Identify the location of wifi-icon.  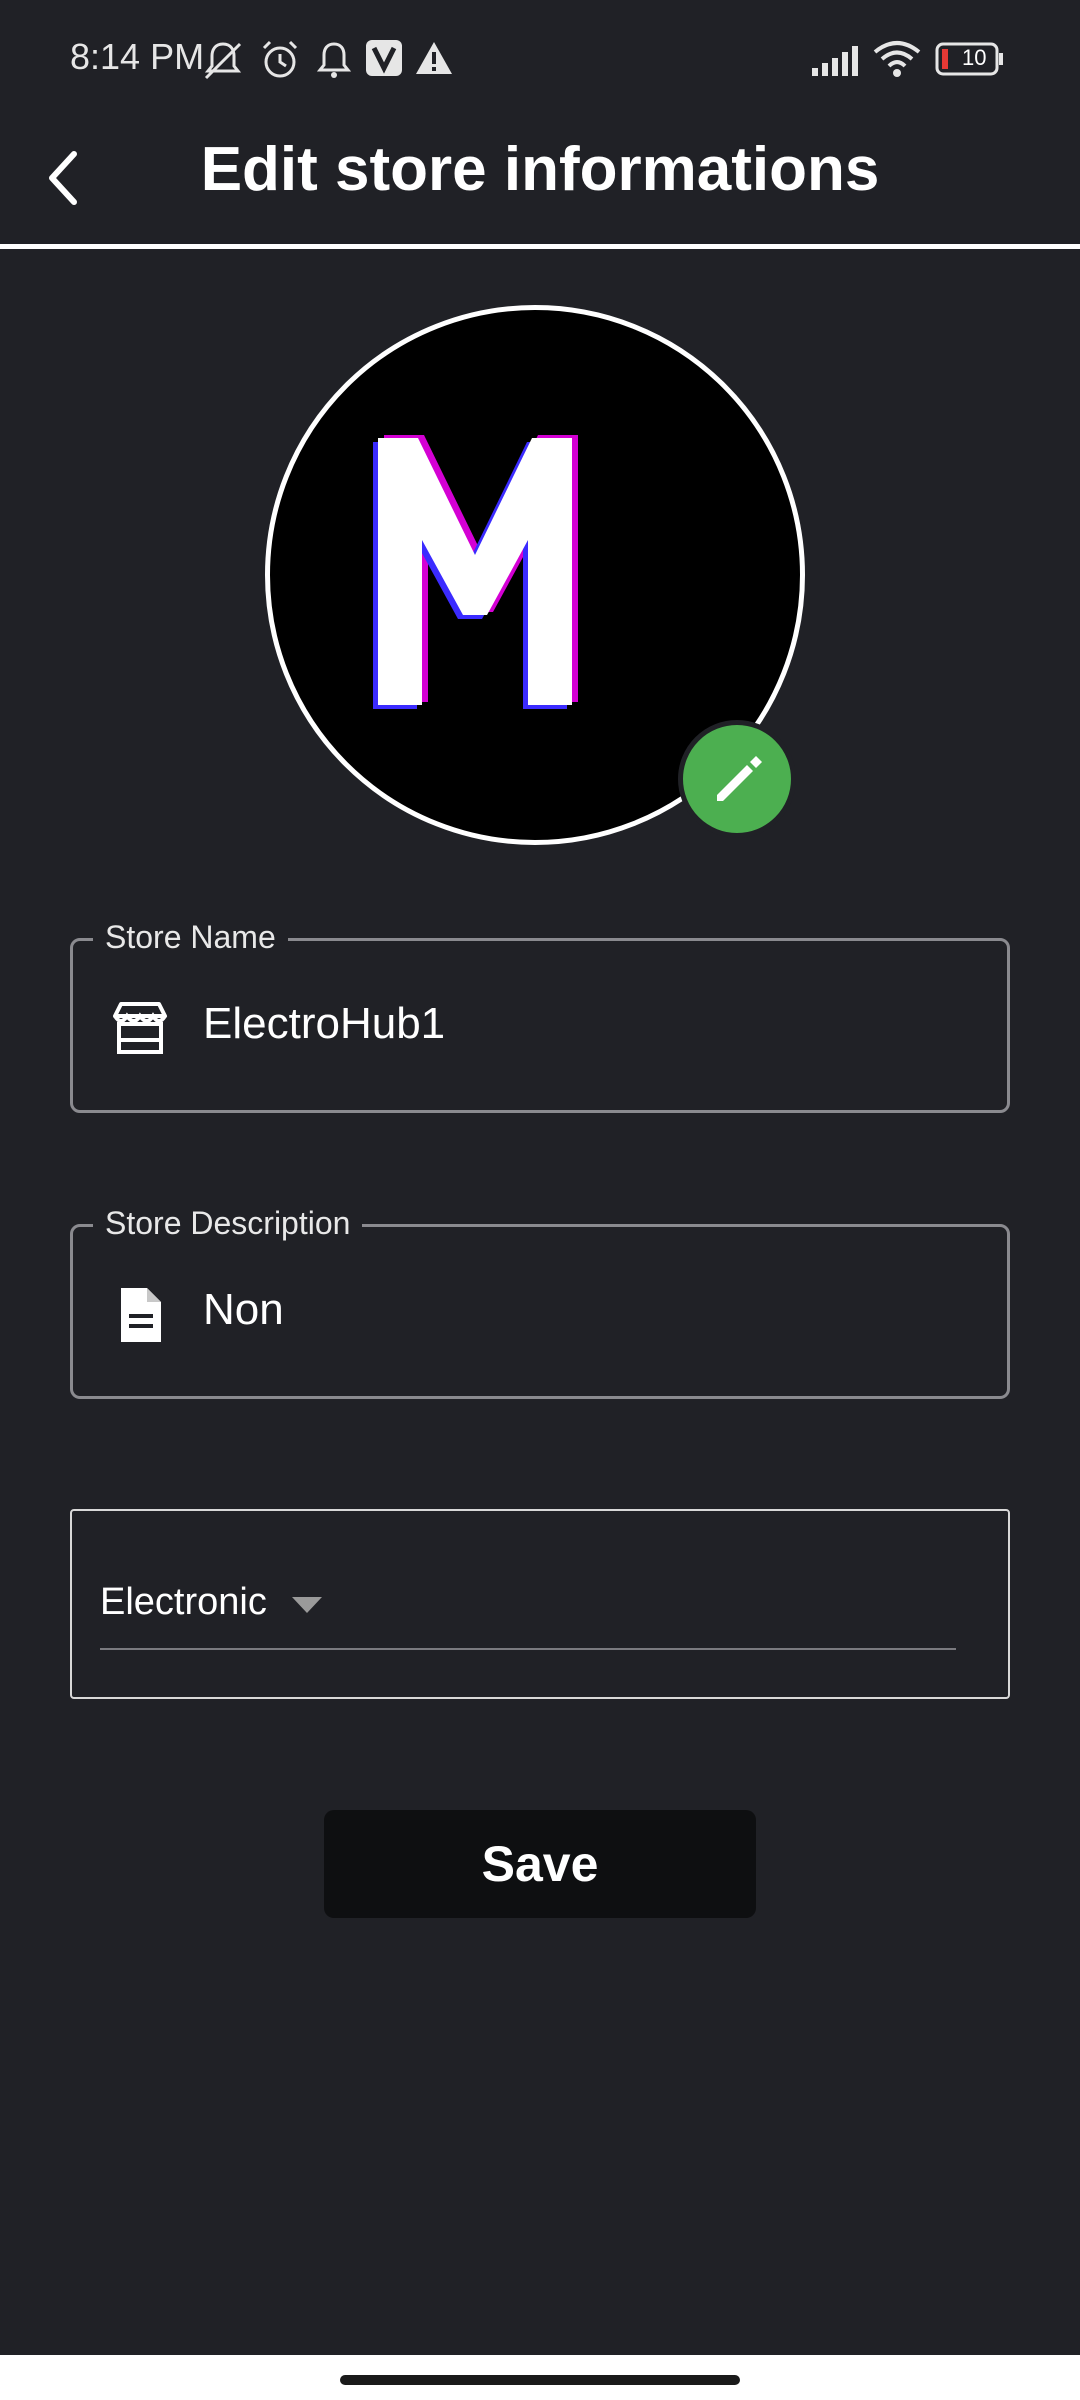
(897, 59).